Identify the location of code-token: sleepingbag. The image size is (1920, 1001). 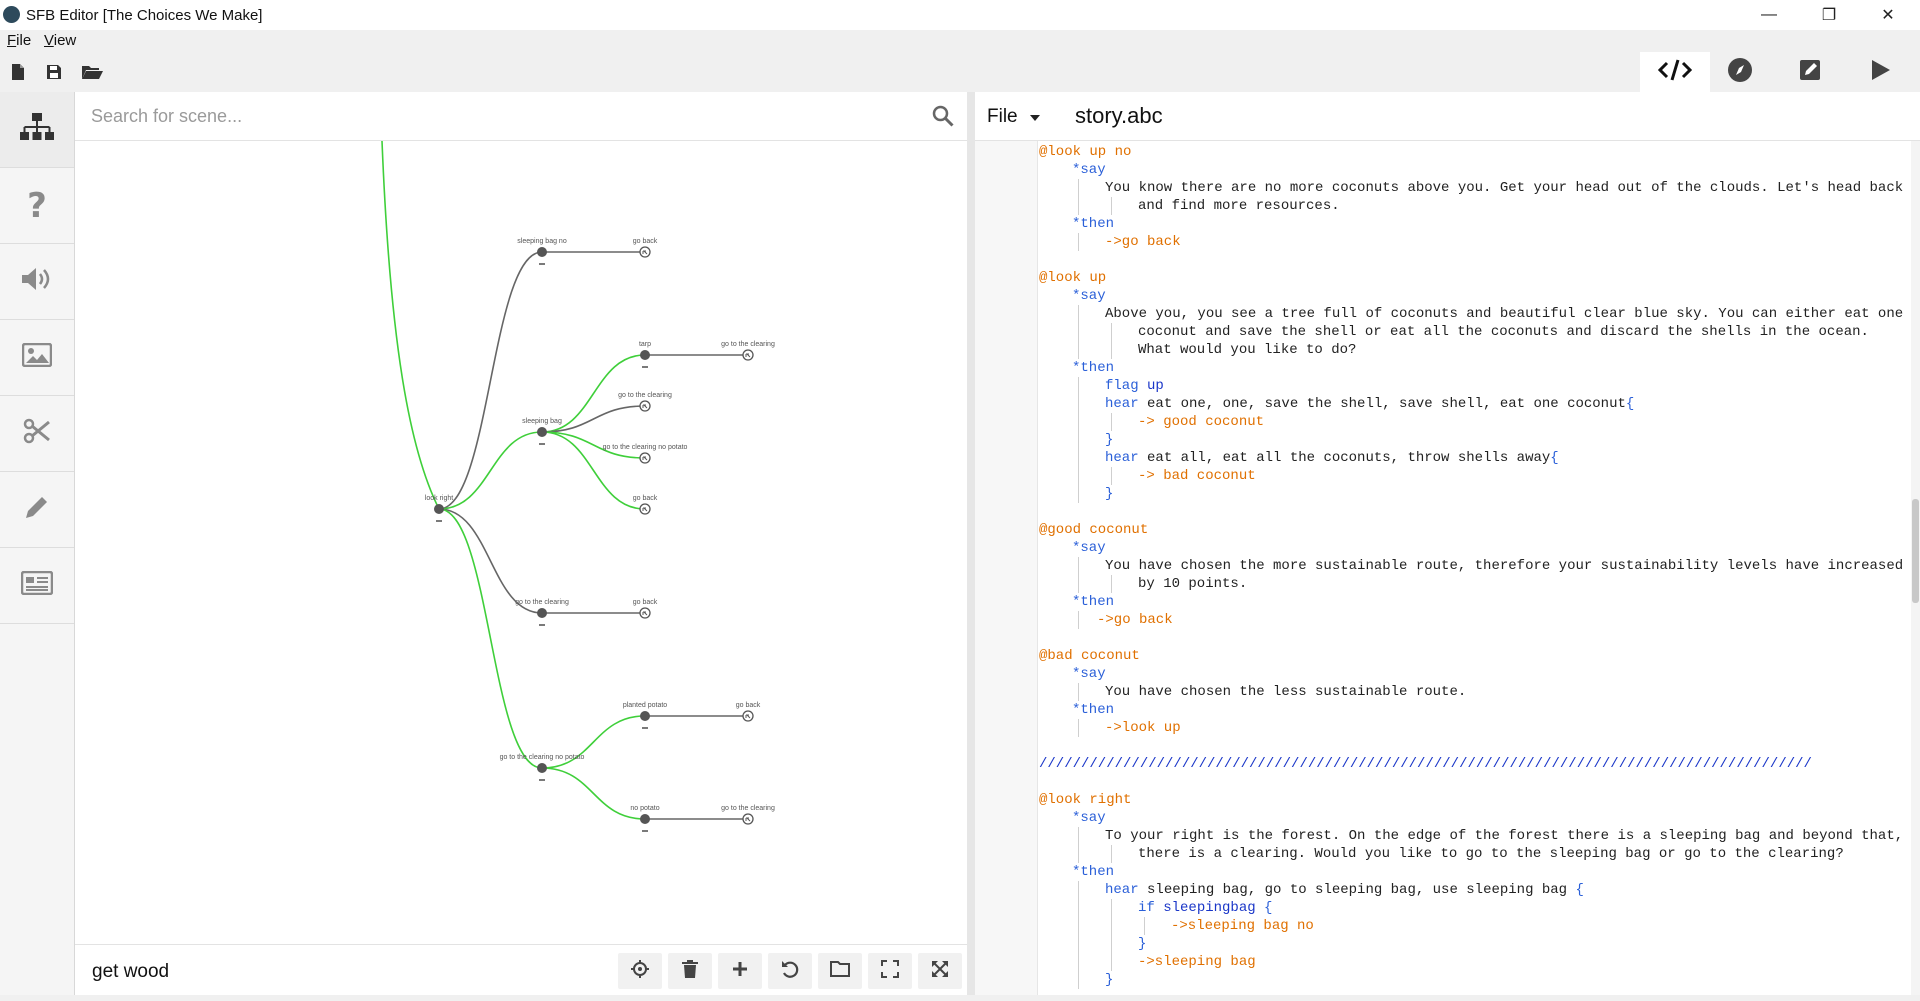
(1209, 908).